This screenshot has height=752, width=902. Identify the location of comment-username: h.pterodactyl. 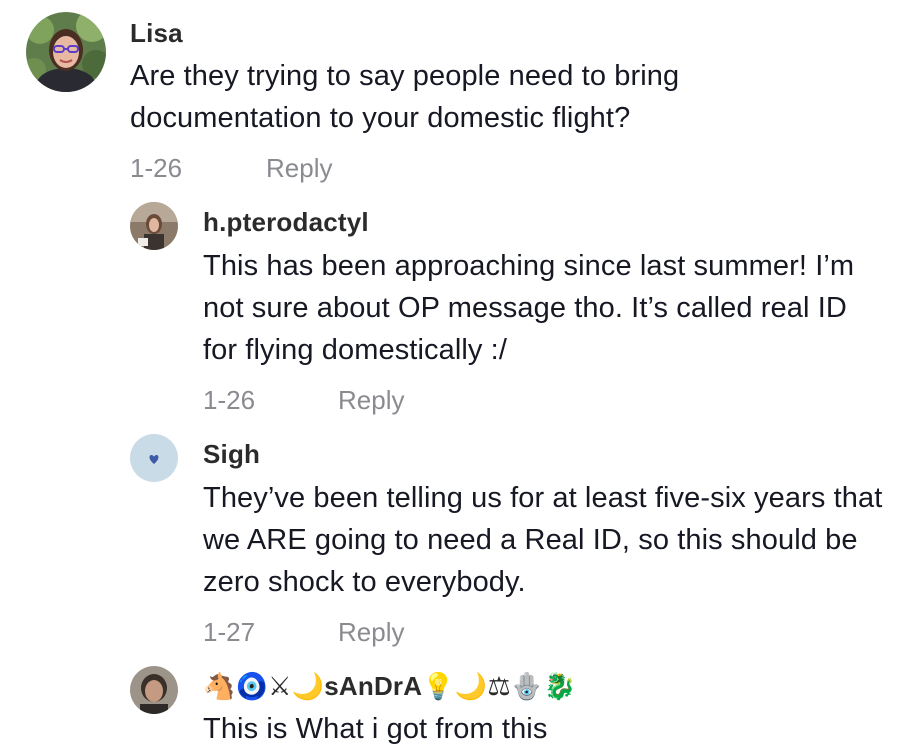
(286, 222).